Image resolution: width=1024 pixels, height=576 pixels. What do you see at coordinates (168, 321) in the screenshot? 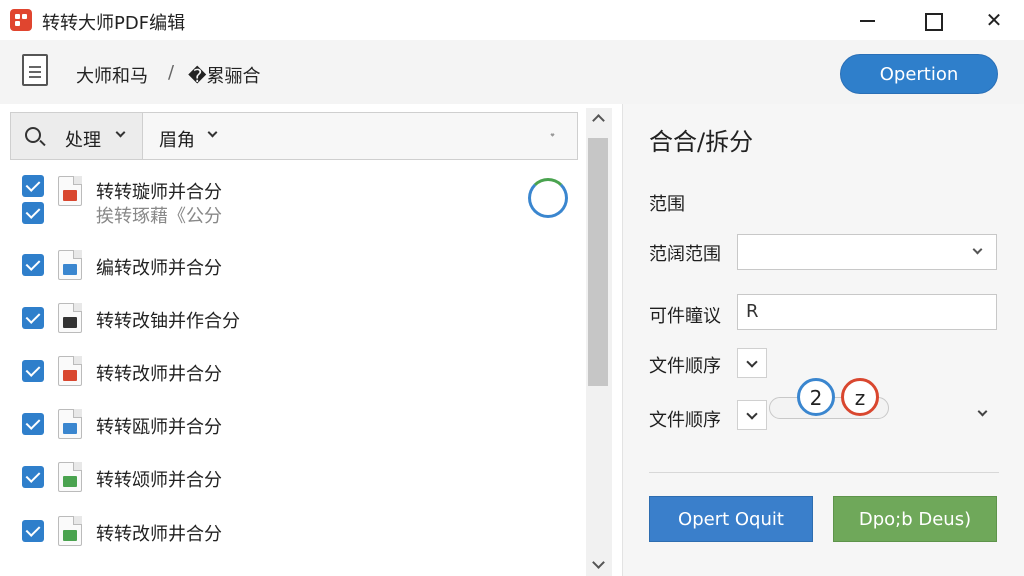
I see `file-name: 转转改铀并作合分` at bounding box center [168, 321].